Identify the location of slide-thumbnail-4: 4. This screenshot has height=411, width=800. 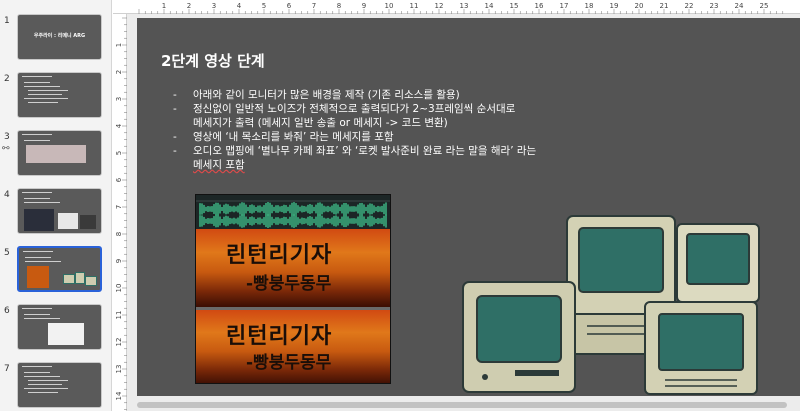
(55, 218).